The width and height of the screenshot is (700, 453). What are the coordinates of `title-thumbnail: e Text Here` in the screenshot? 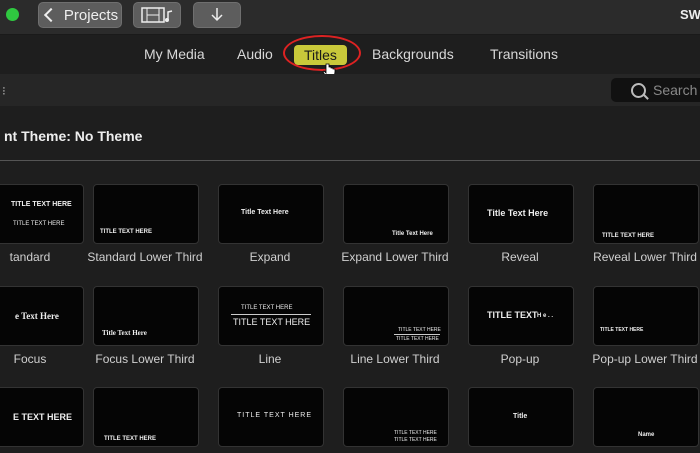 It's located at (42, 316).